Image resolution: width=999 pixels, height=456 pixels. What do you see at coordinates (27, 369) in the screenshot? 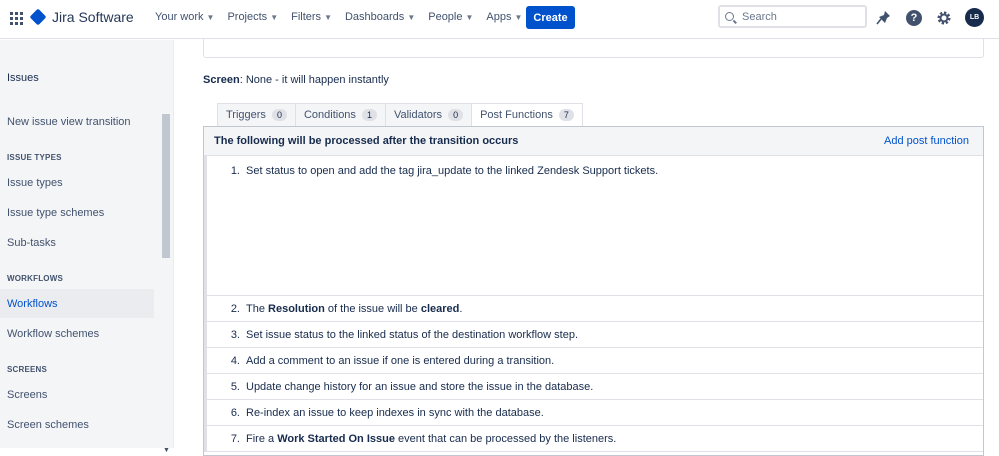
I see `sidebar-heading-screens: SCREENS` at bounding box center [27, 369].